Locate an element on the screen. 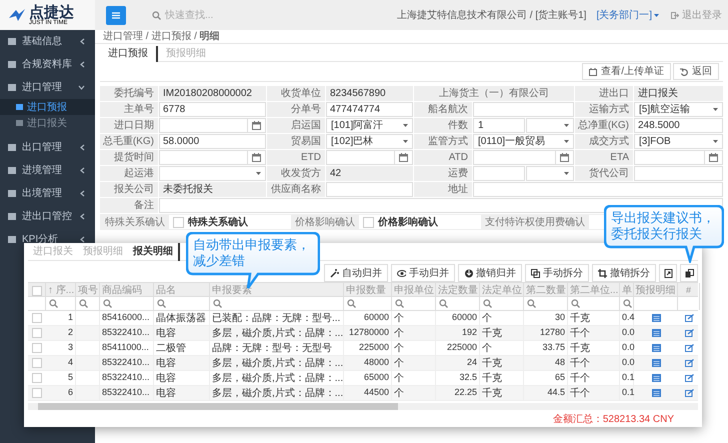 The image size is (728, 443). sidebar-item: 出口管理 is located at coordinates (47, 147).